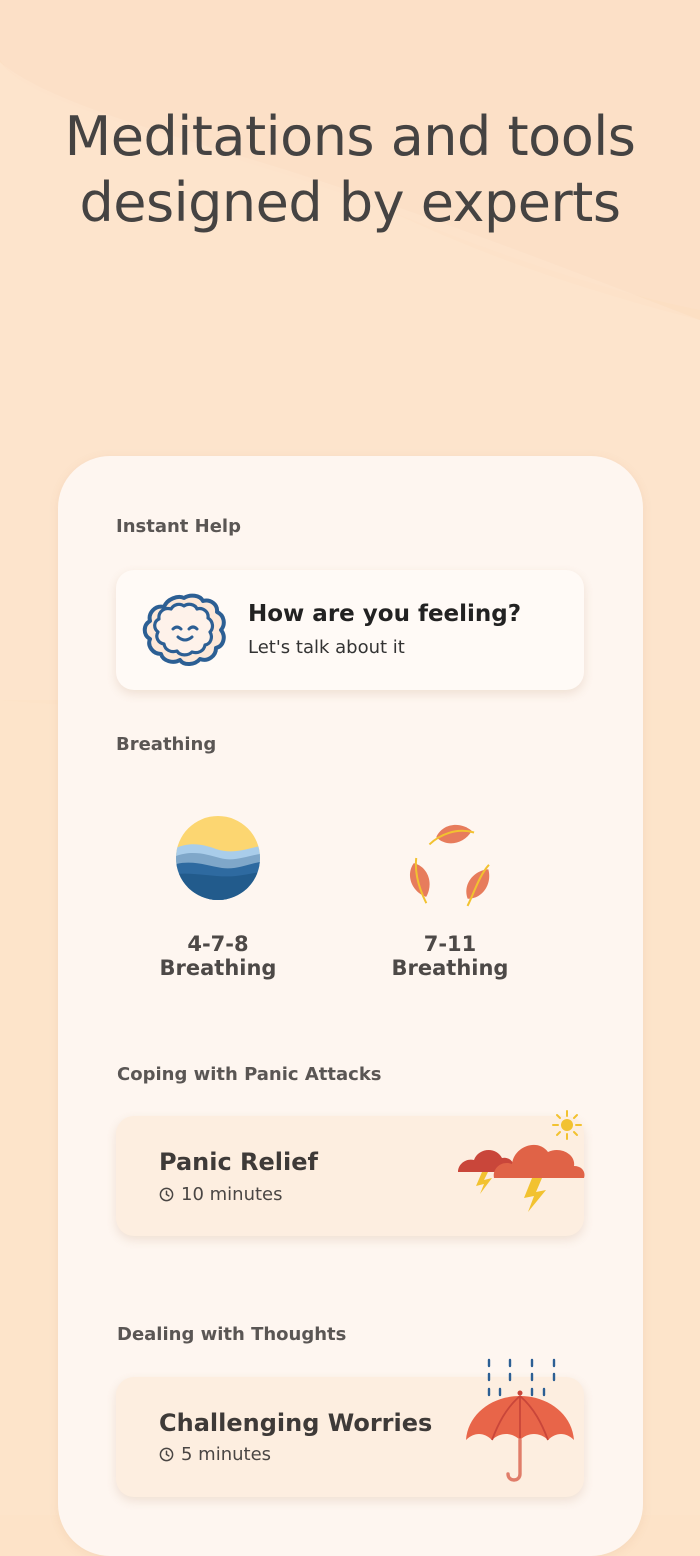  Describe the element at coordinates (450, 956) in the screenshot. I see `breathing-711-label: 7-11 Breathing` at that location.